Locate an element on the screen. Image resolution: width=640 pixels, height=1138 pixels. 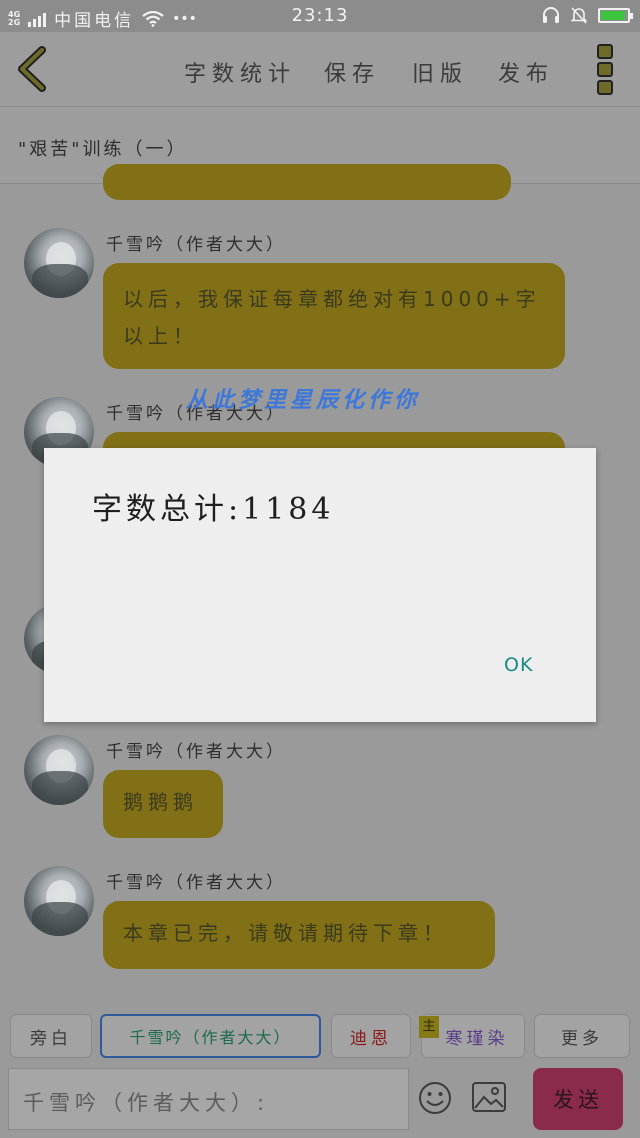
send-button: 发送 is located at coordinates (578, 1099).